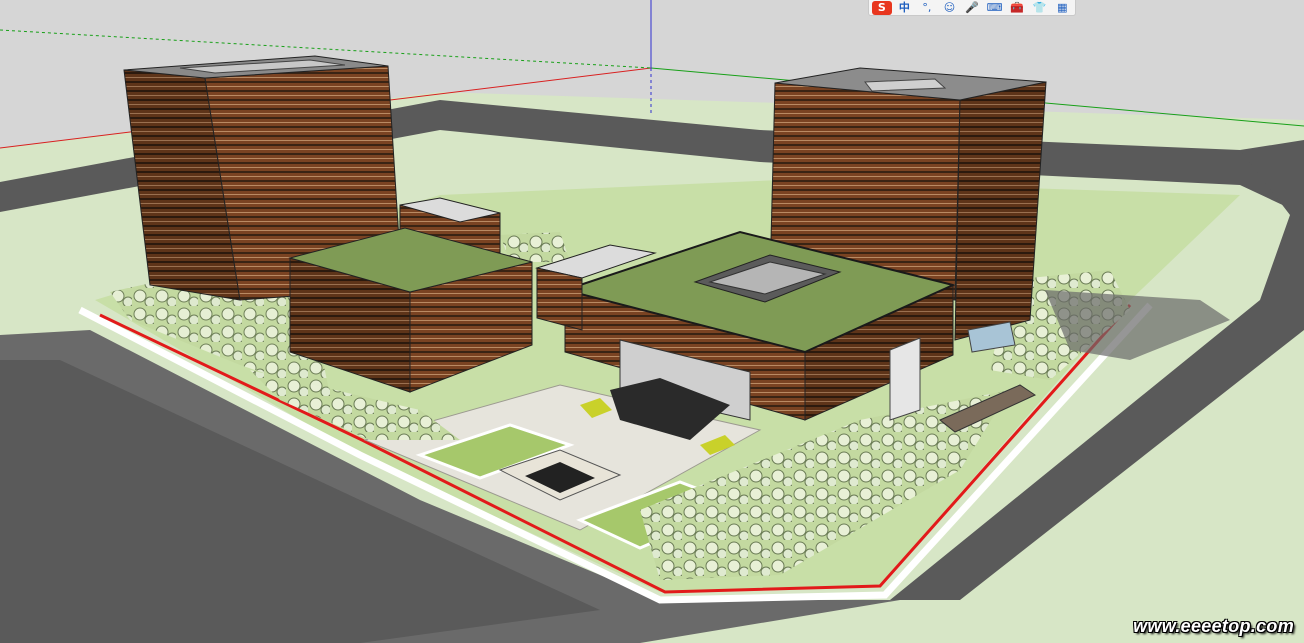 This screenshot has width=1304, height=643. Describe the element at coordinates (905, 379) in the screenshot. I see `podium-glass-corner` at that location.